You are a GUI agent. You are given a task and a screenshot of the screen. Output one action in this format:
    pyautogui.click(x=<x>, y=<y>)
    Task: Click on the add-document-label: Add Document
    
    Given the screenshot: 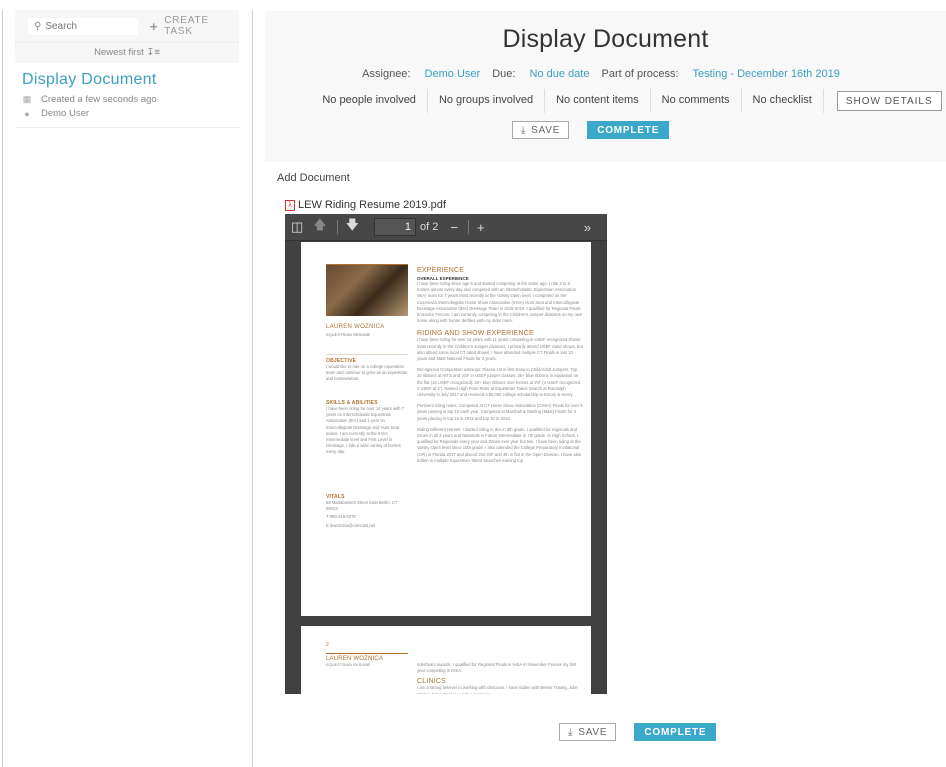 What is the action you would take?
    pyautogui.click(x=313, y=178)
    